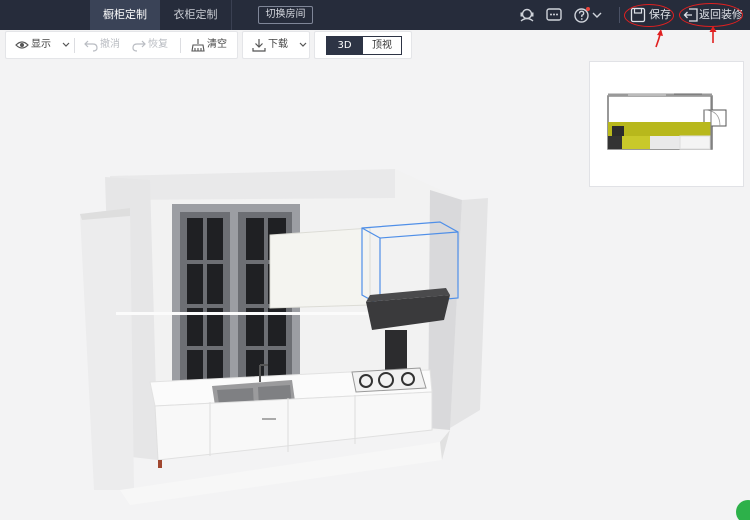 This screenshot has width=750, height=520. What do you see at coordinates (198, 45) in the screenshot?
I see `broom-icon` at bounding box center [198, 45].